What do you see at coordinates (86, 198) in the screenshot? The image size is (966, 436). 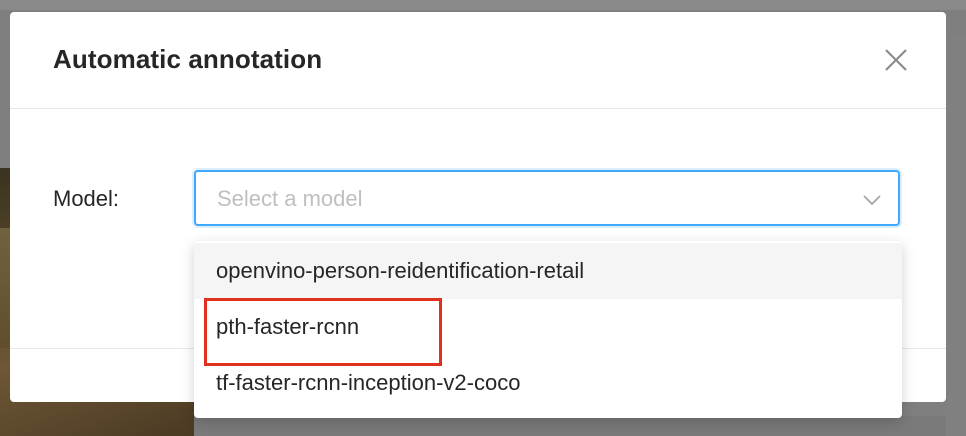 I see `model-label: Model:` at bounding box center [86, 198].